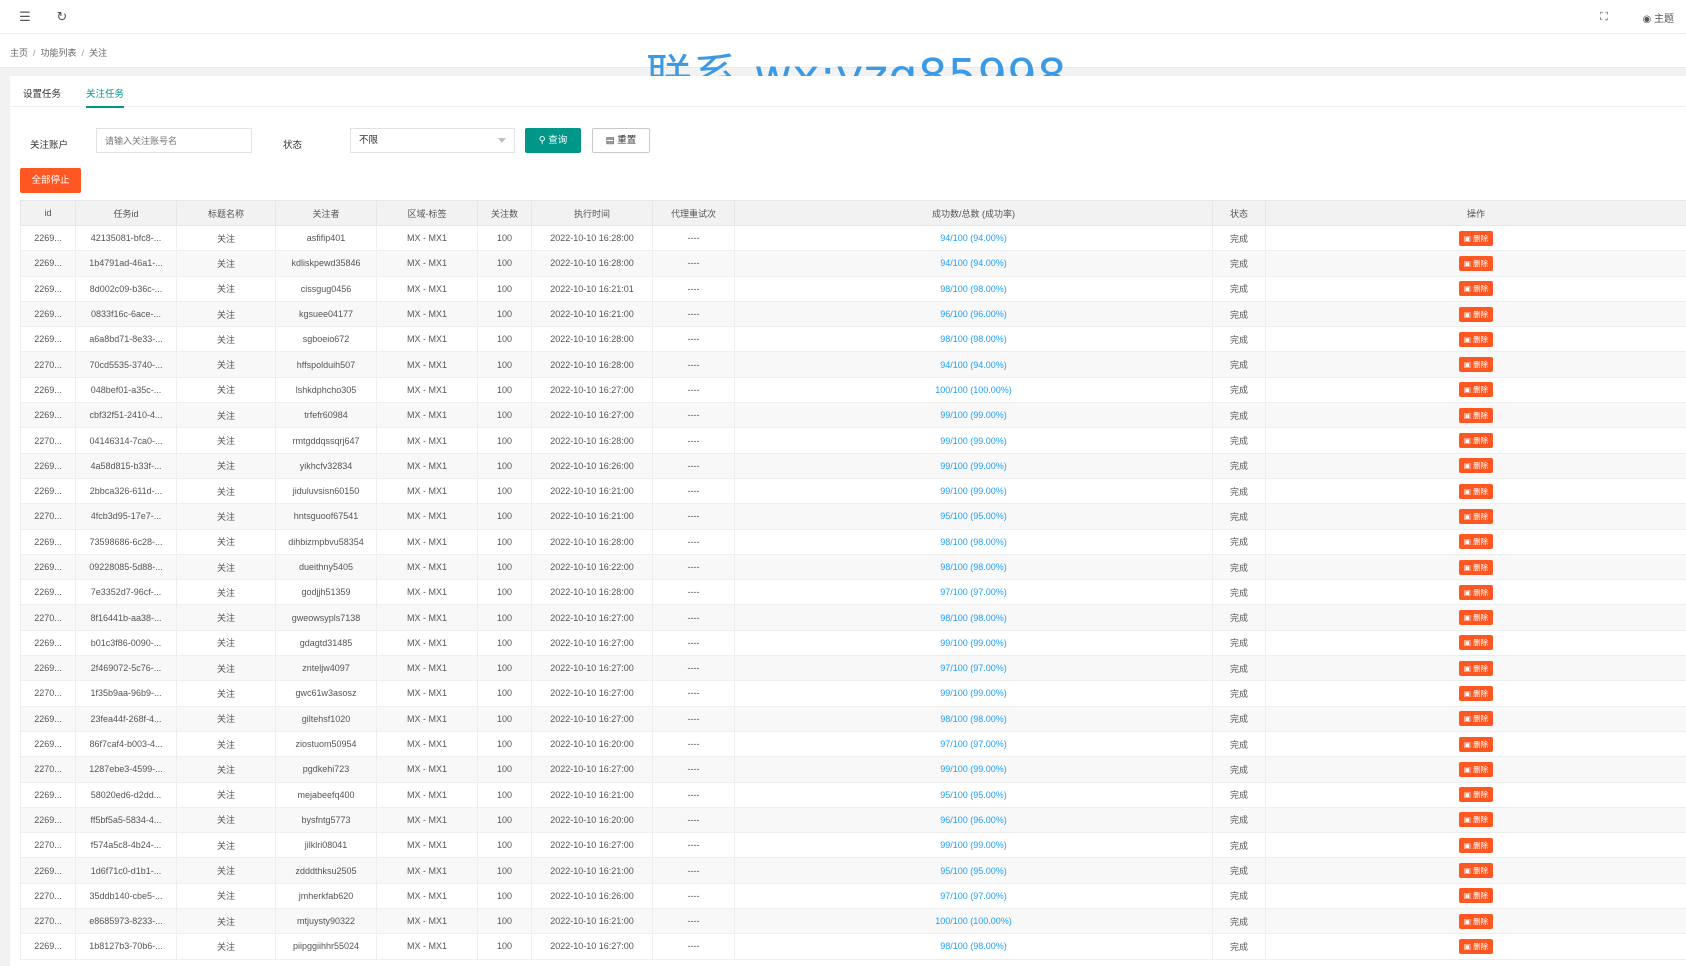 The width and height of the screenshot is (1686, 966). Describe the element at coordinates (105, 97) in the screenshot. I see `tab-follow-task: 关注任务` at that location.